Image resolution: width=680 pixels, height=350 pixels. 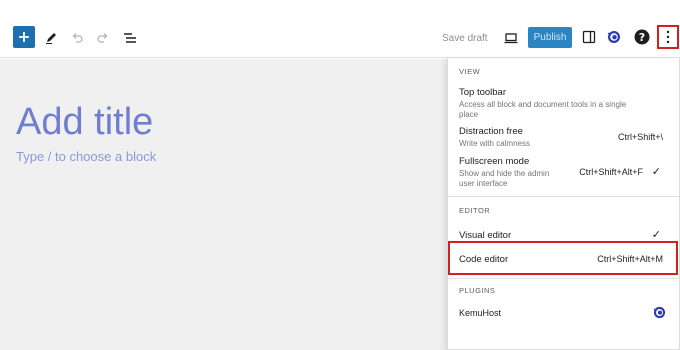 I want to click on top-strip, so click(x=340, y=9).